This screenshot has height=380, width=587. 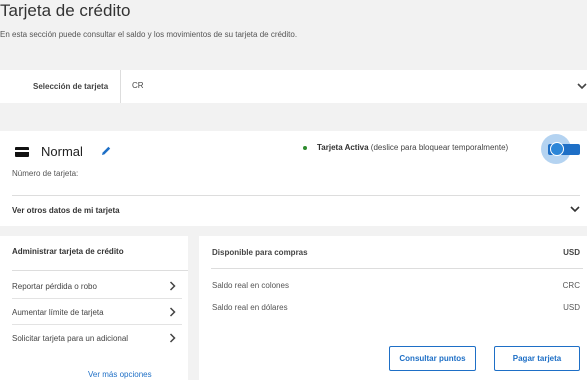 I want to click on card-status-bold: Tarjeta Activa, so click(x=343, y=147).